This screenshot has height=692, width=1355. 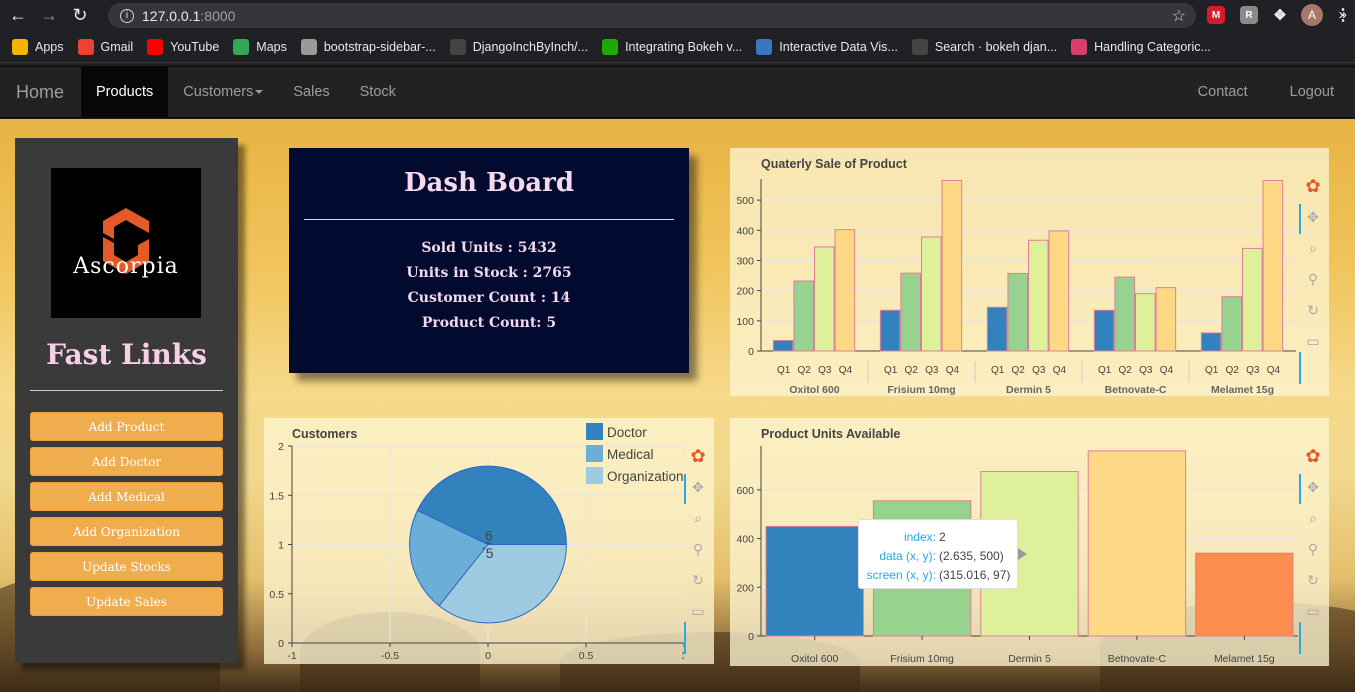 What do you see at coordinates (126, 566) in the screenshot?
I see `update-stocks-button: Update Stocks` at bounding box center [126, 566].